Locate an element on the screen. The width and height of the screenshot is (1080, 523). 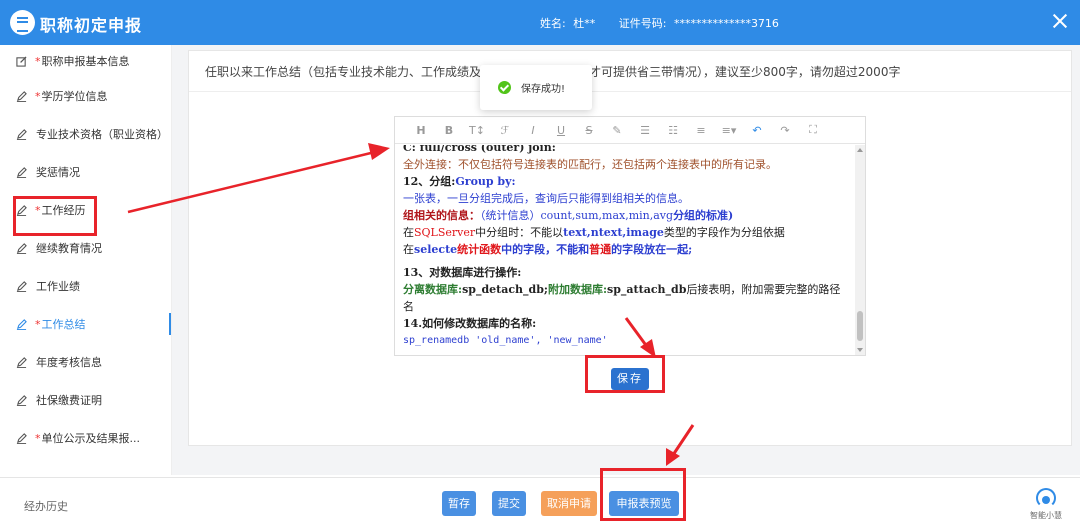
font-size-icon: T↕ is located at coordinates (477, 130).